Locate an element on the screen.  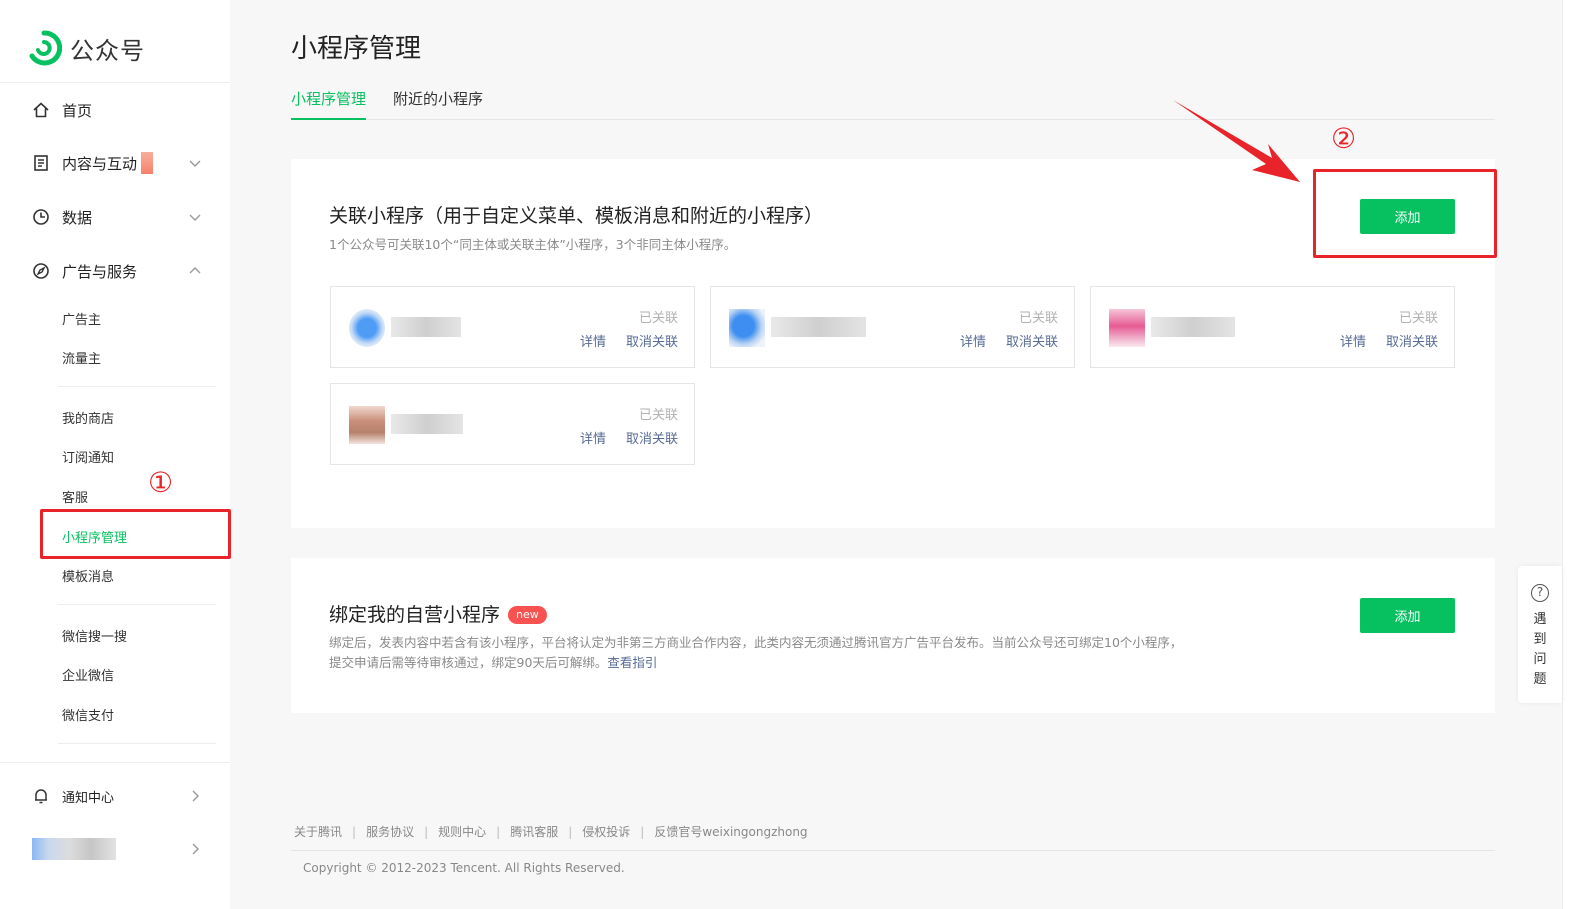
footer-link: 侵权投诉 is located at coordinates (606, 832).